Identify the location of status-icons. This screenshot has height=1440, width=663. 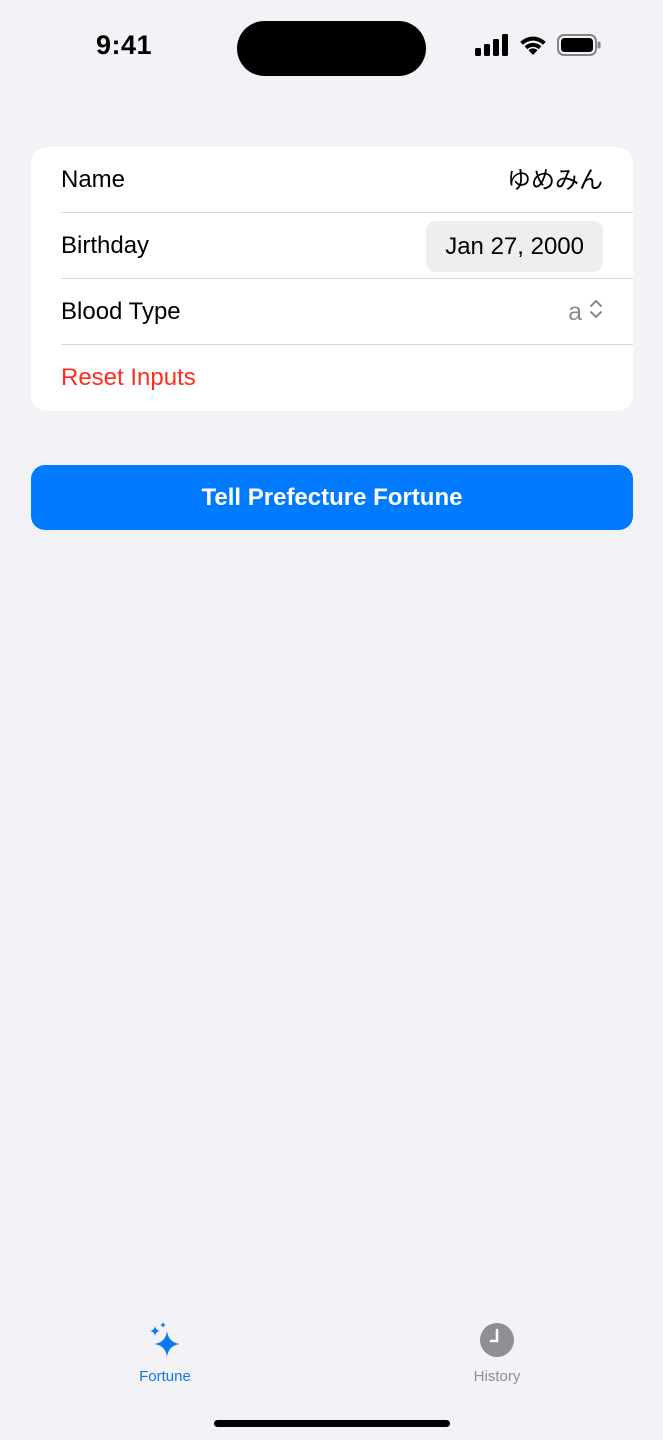
(538, 47).